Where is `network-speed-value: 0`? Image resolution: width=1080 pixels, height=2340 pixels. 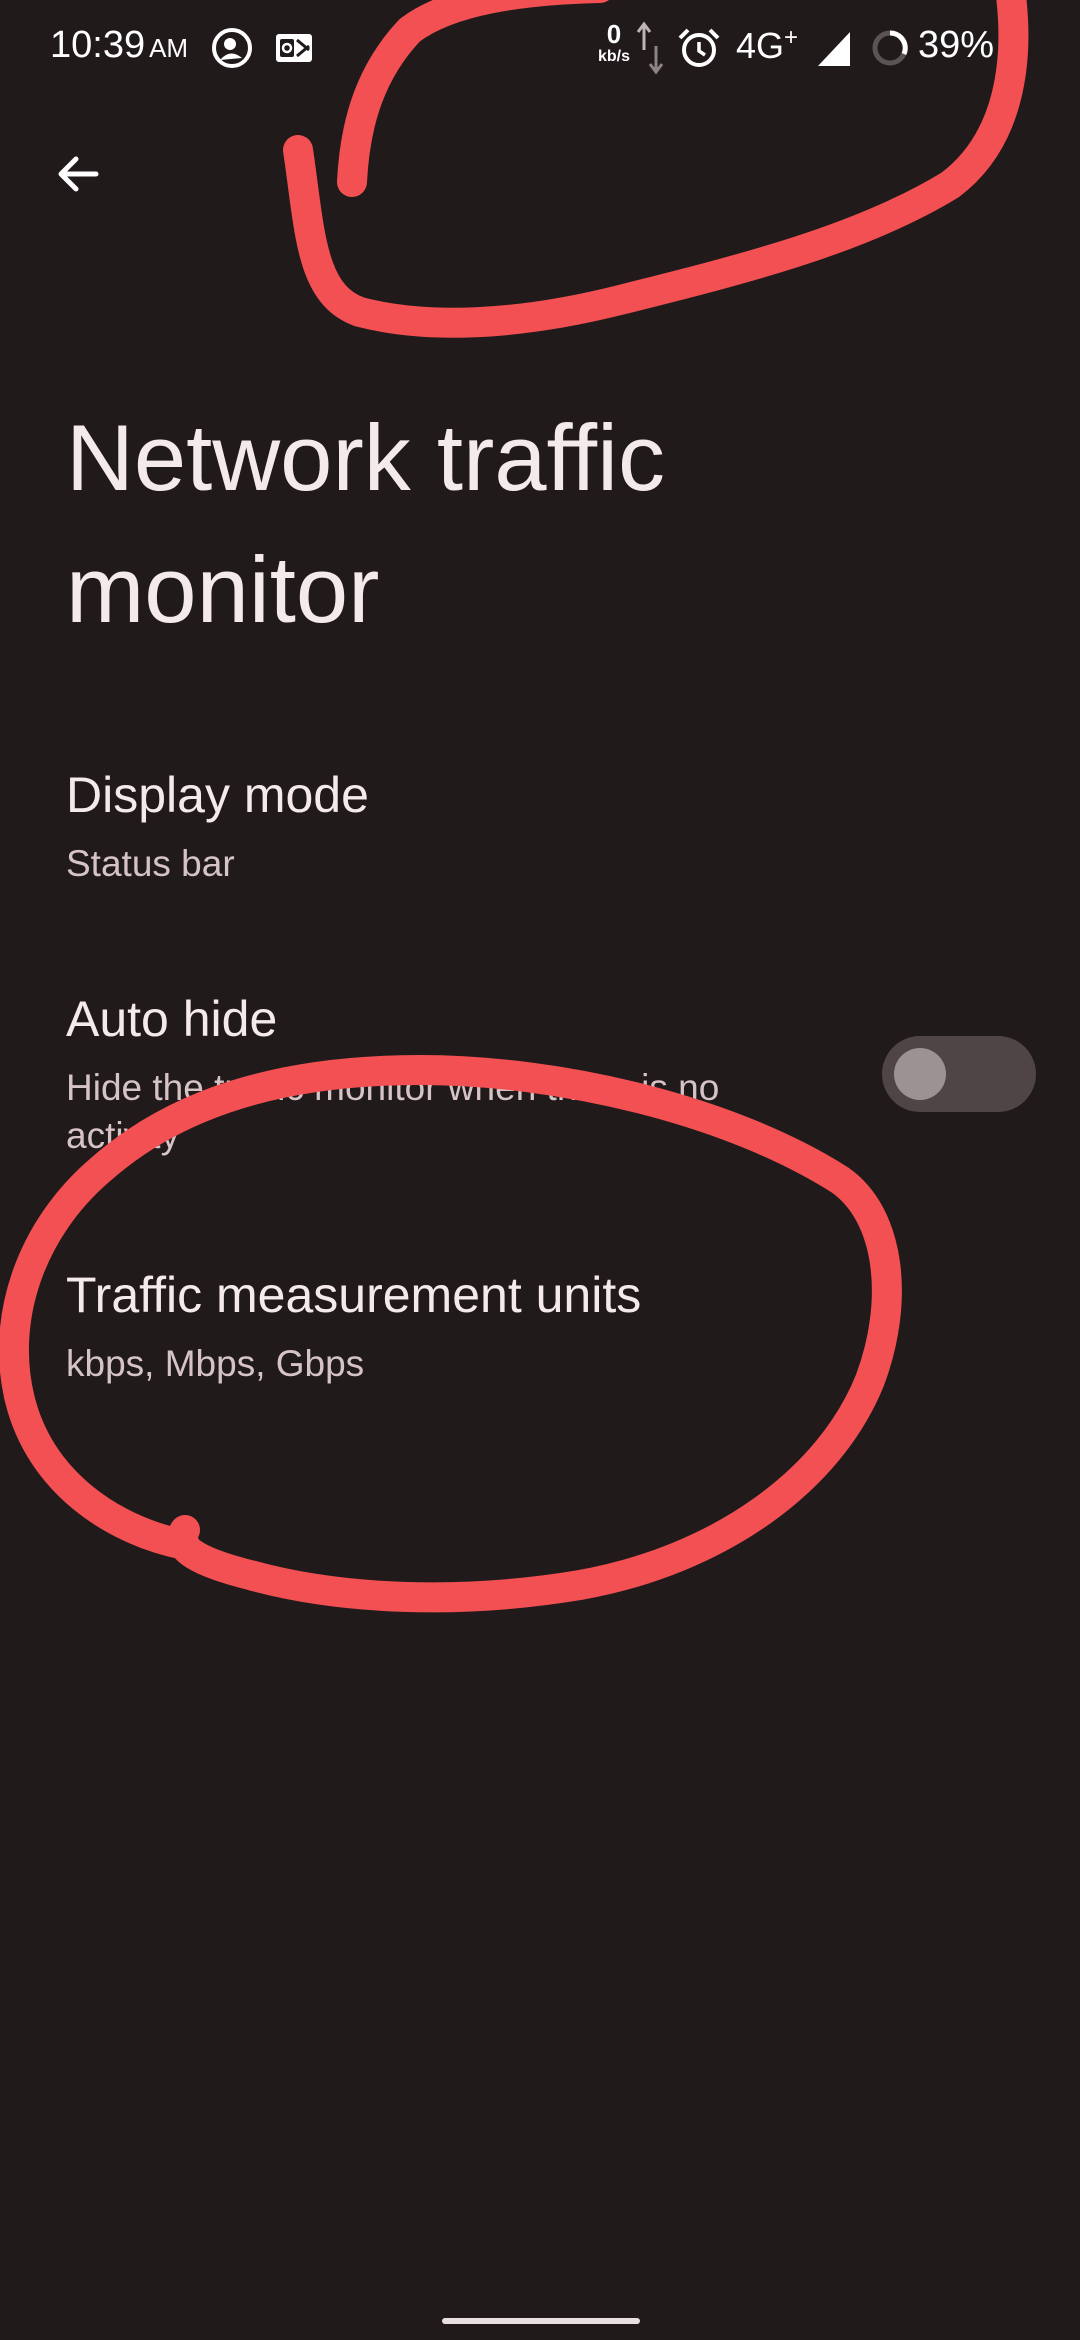
network-speed-value: 0 is located at coordinates (614, 34).